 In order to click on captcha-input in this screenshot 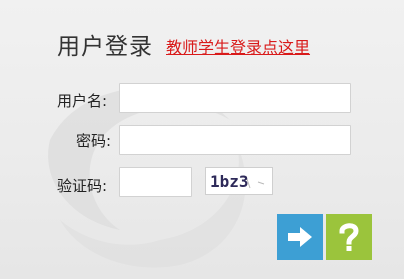, I will do `click(155, 182)`.